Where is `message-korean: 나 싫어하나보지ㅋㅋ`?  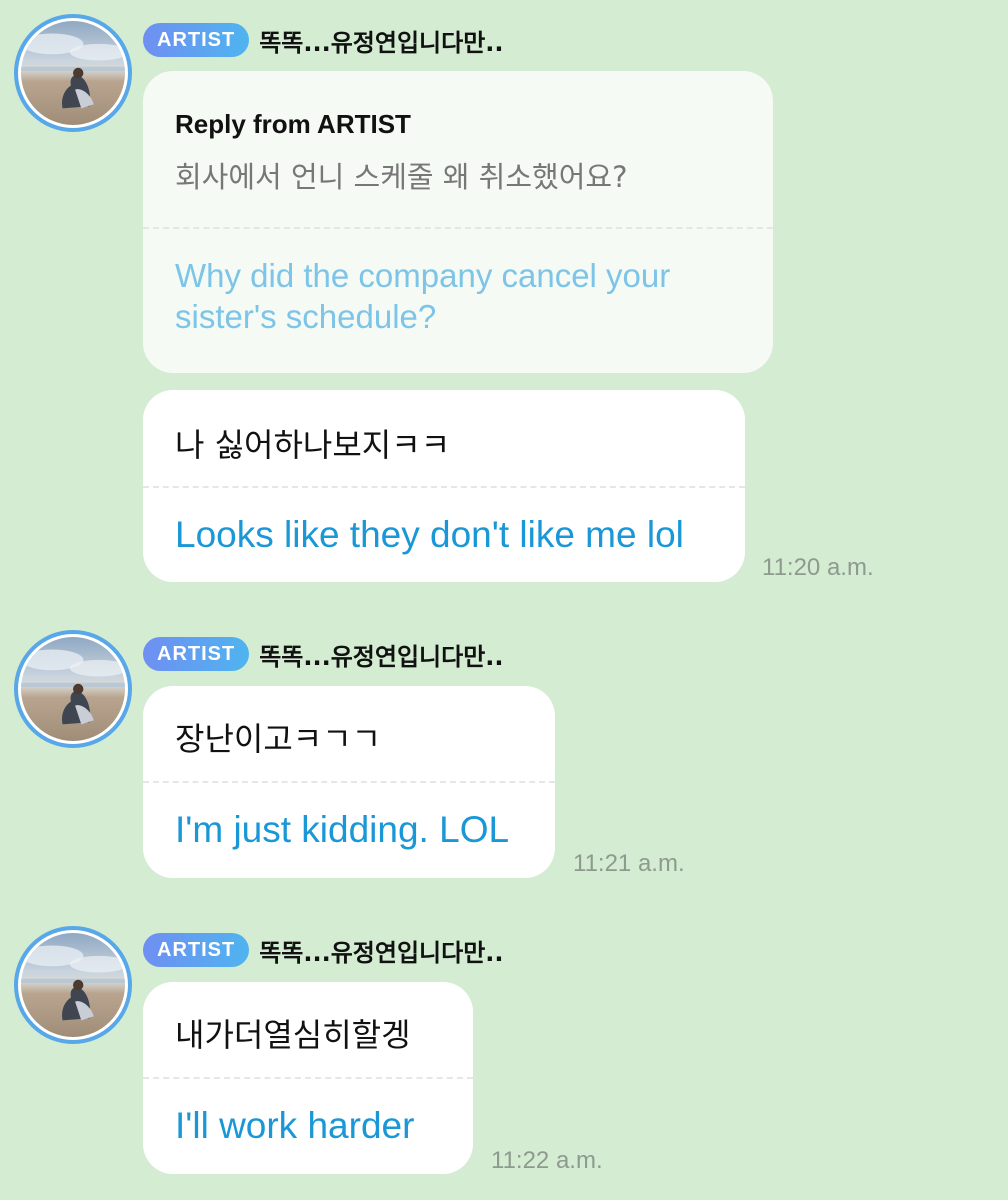 message-korean: 나 싫어하나보지ㅋㅋ is located at coordinates (313, 445).